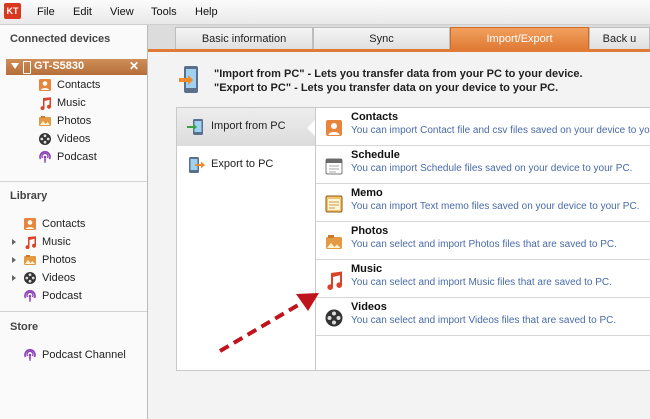 This screenshot has height=419, width=650. What do you see at coordinates (27, 67) in the screenshot?
I see `phone-icon` at bounding box center [27, 67].